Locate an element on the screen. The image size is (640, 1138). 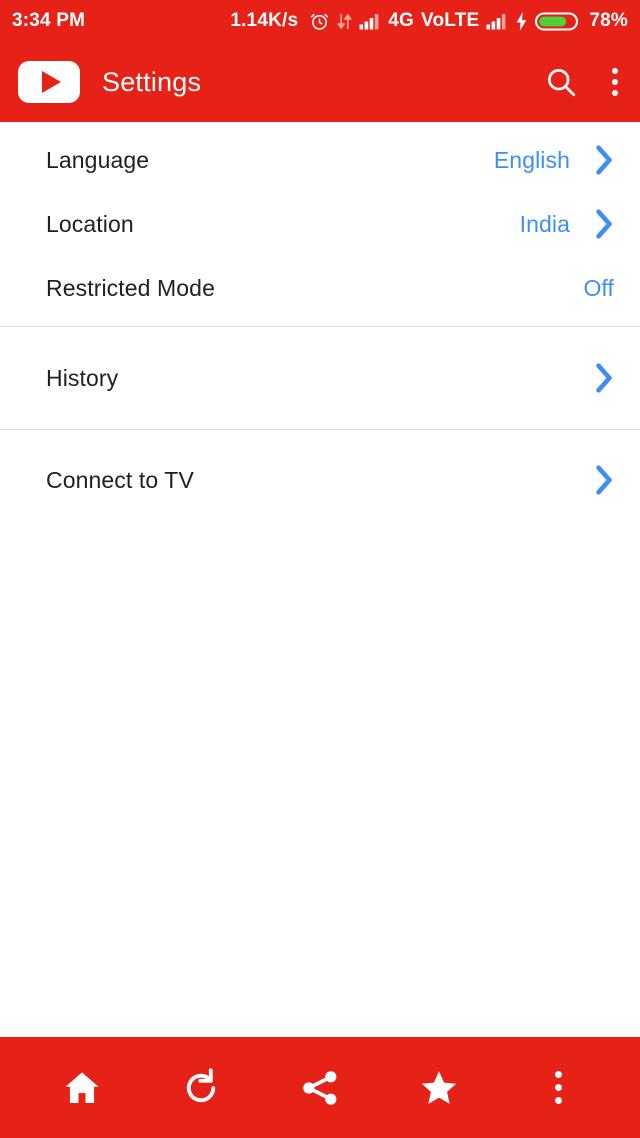
settings-row-location: Location India is located at coordinates (320, 224).